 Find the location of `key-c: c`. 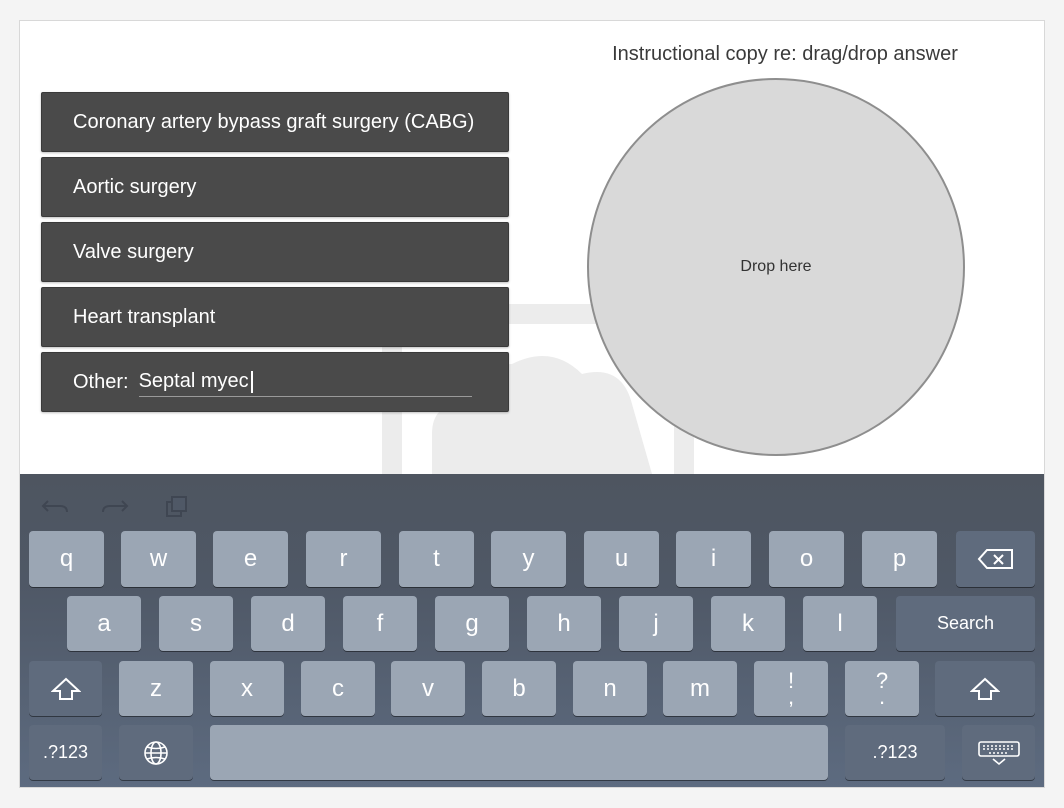

key-c: c is located at coordinates (338, 688).